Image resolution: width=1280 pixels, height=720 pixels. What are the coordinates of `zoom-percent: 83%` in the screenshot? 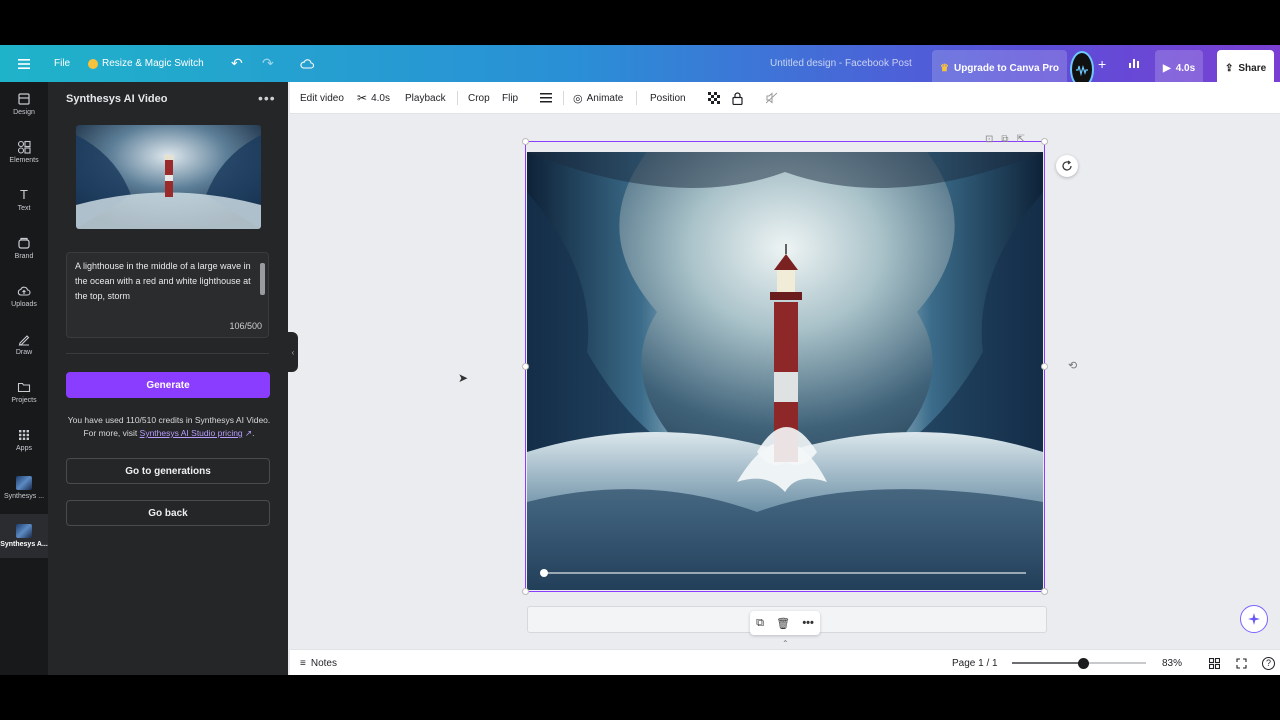 It's located at (1172, 662).